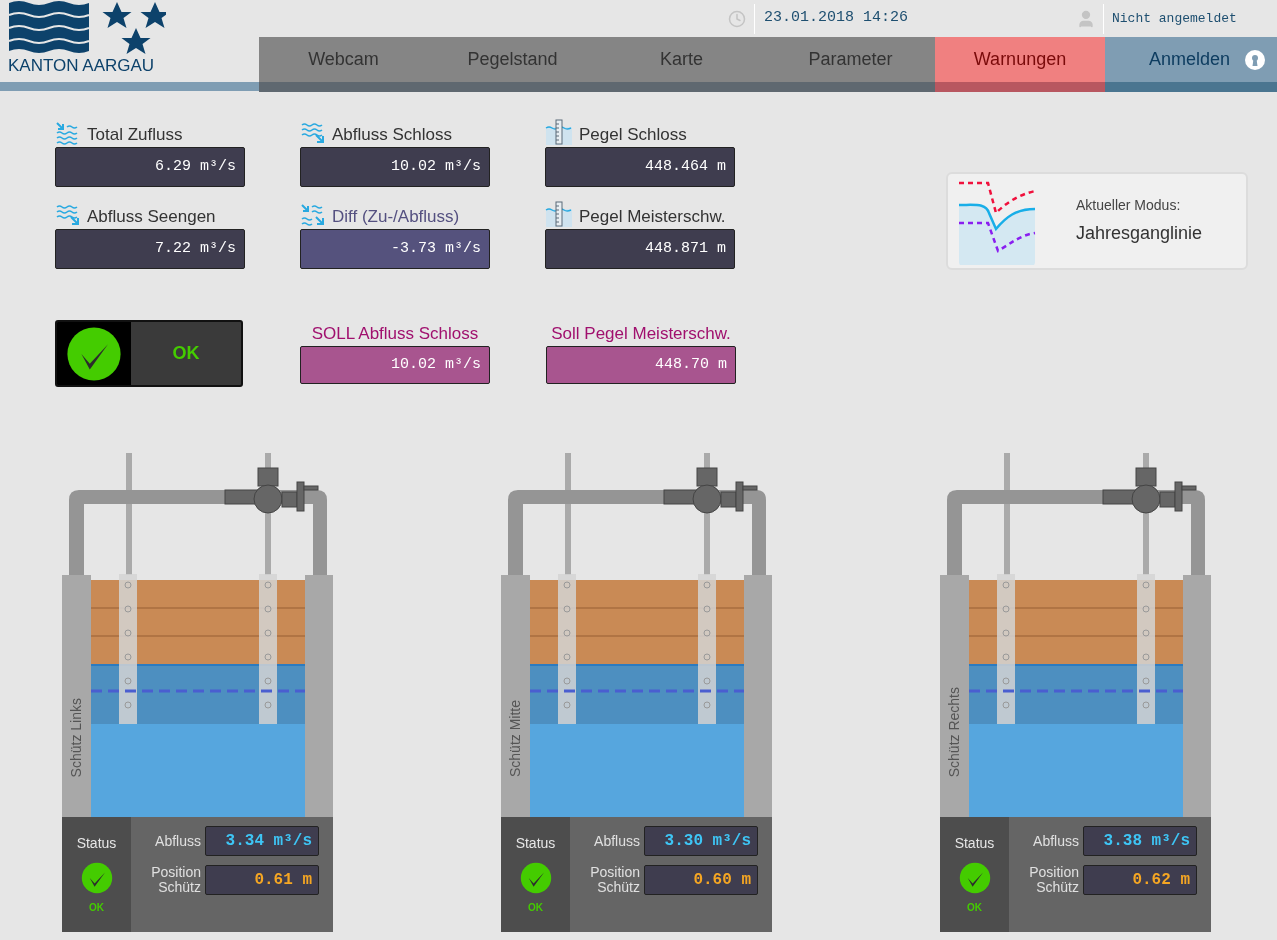  Describe the element at coordinates (954, 731) in the screenshot. I see `gate-name: Schütz Rechts` at that location.